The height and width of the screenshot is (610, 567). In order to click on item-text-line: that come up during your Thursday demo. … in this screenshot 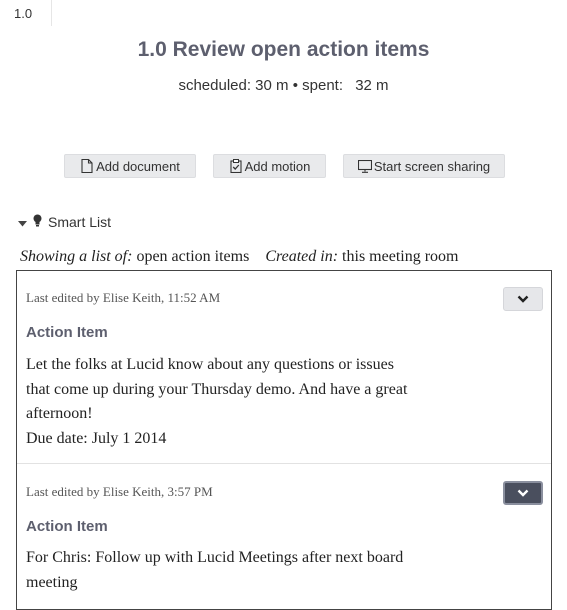, I will do `click(217, 389)`.